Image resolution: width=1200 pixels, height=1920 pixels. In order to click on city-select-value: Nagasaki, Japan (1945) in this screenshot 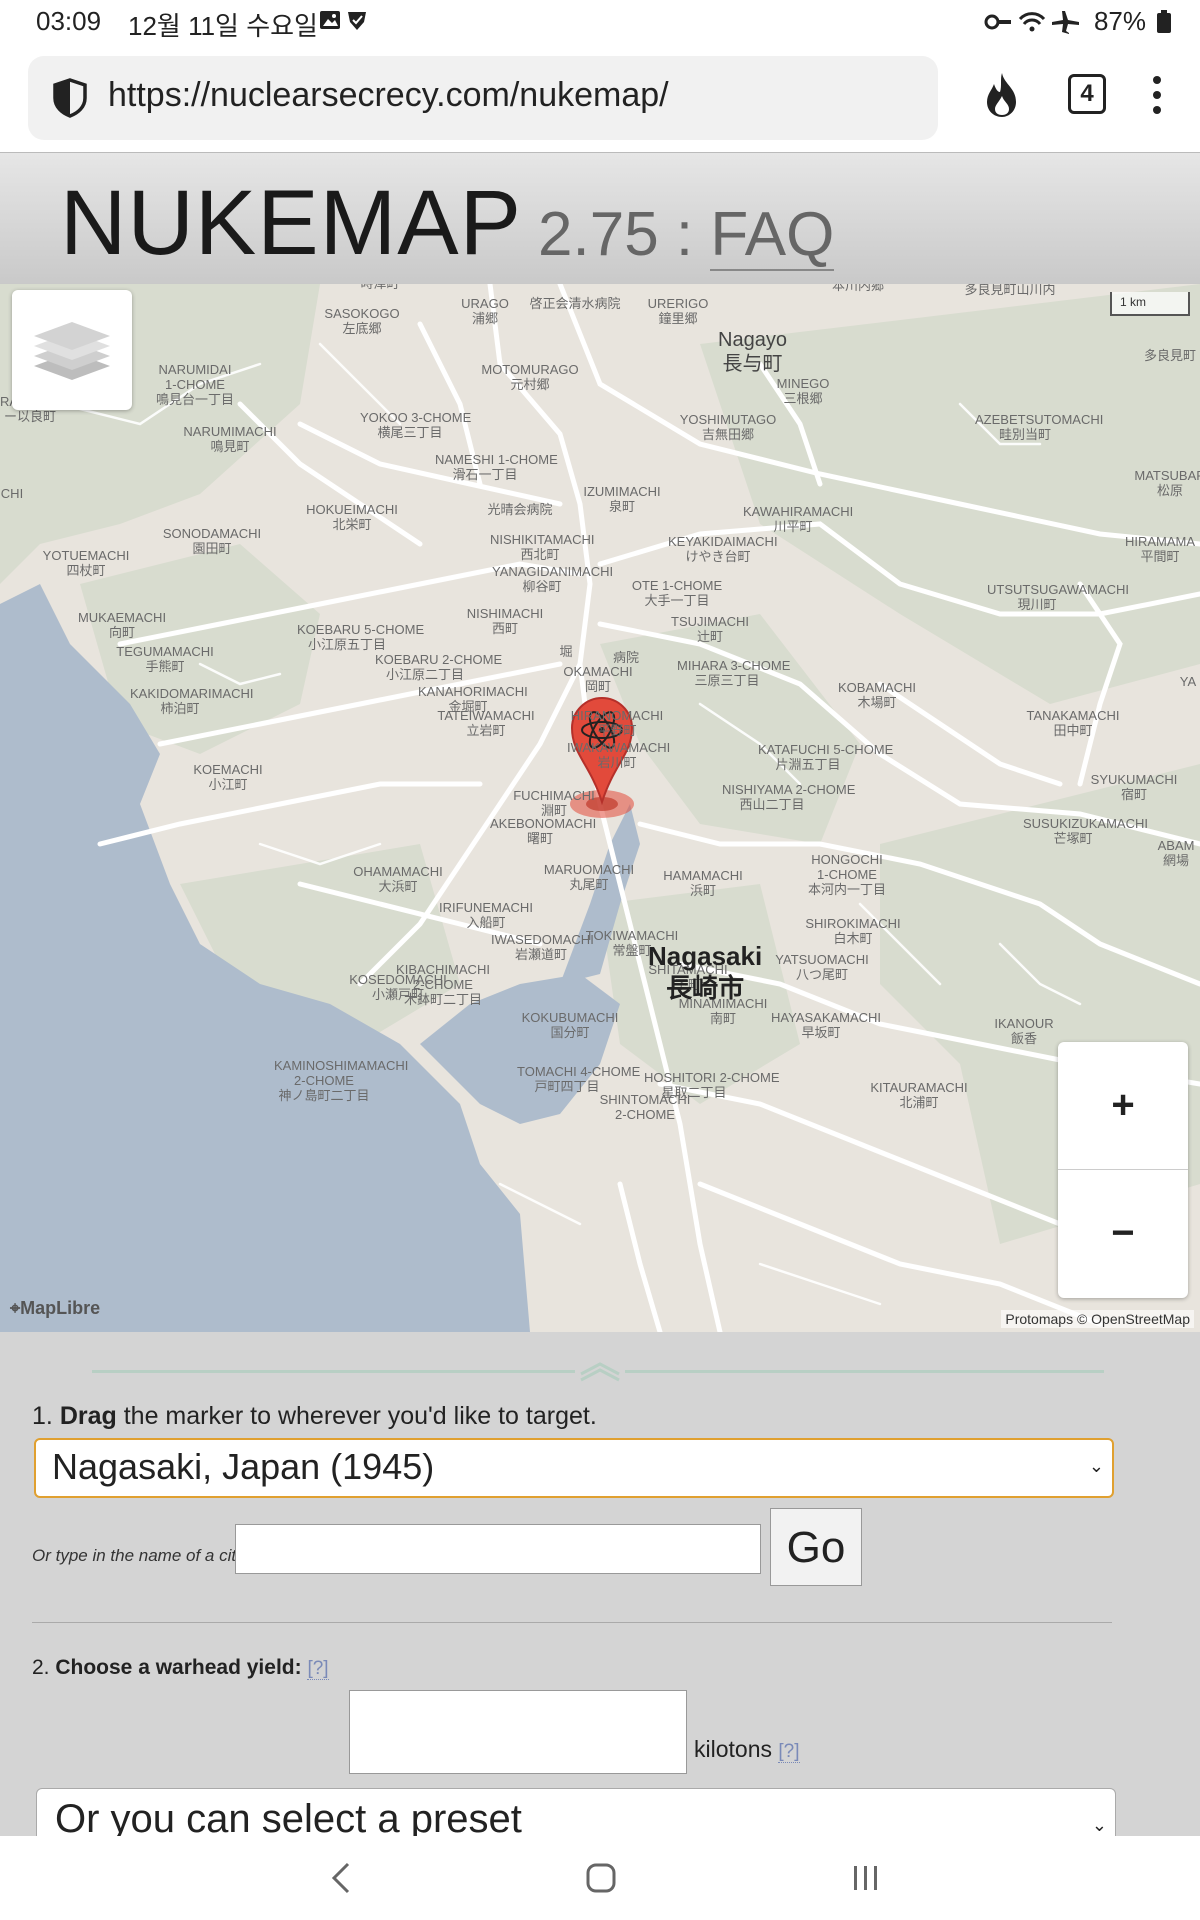, I will do `click(243, 1466)`.